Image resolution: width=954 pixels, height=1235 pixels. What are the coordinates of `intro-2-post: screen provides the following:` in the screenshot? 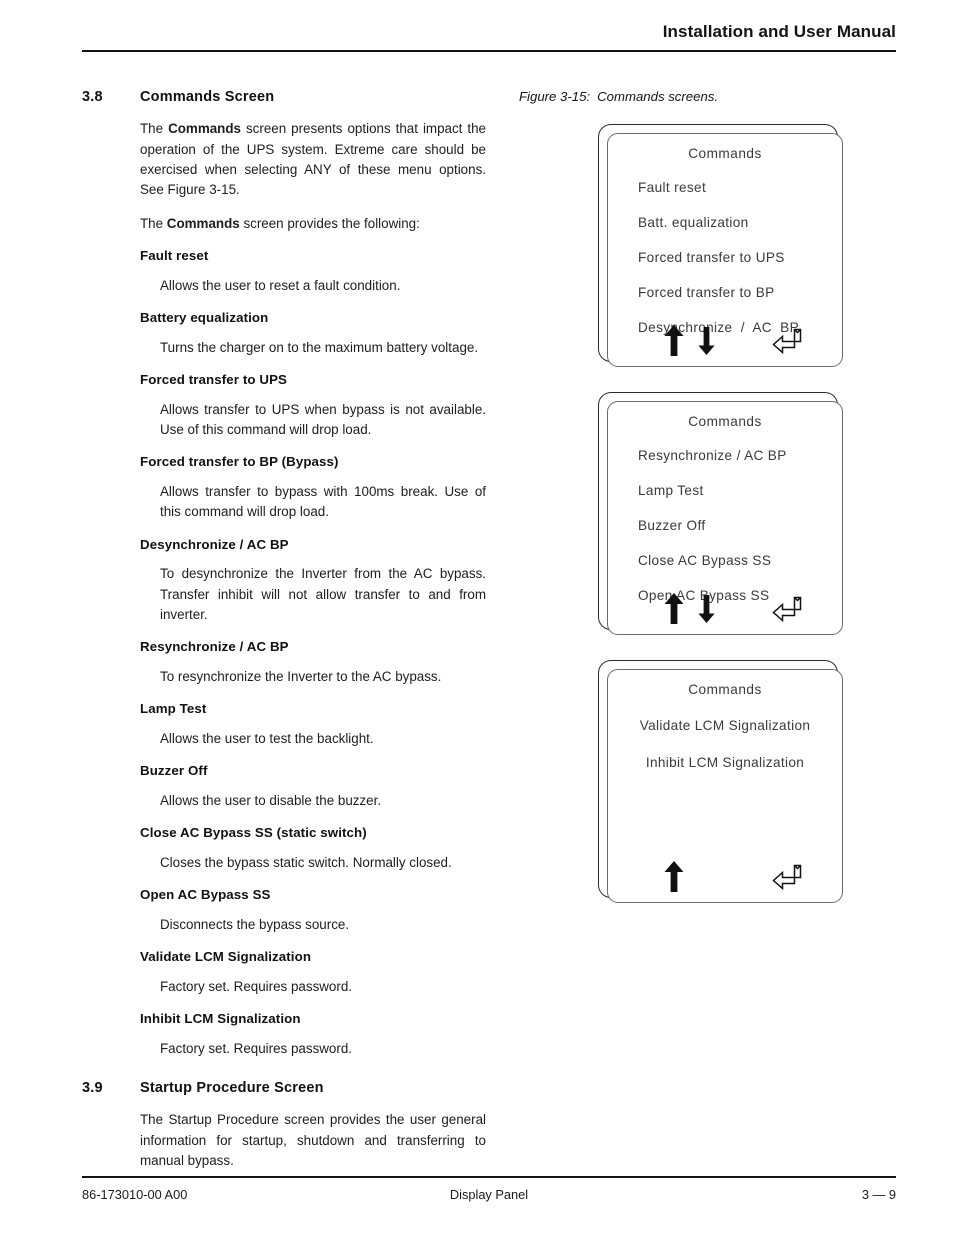 It's located at (329, 223).